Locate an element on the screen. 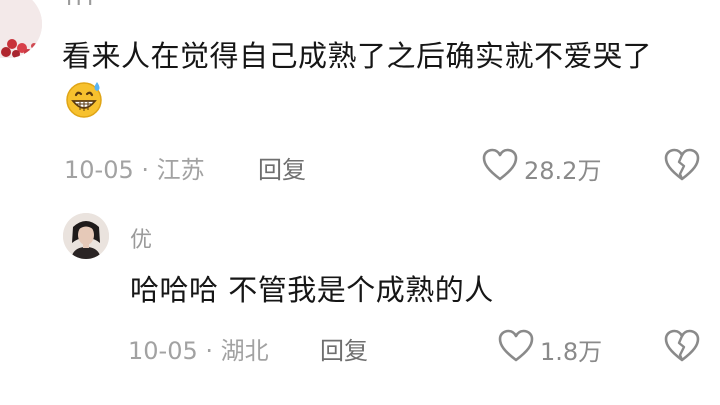  like-count: 28.2万 is located at coordinates (563, 170).